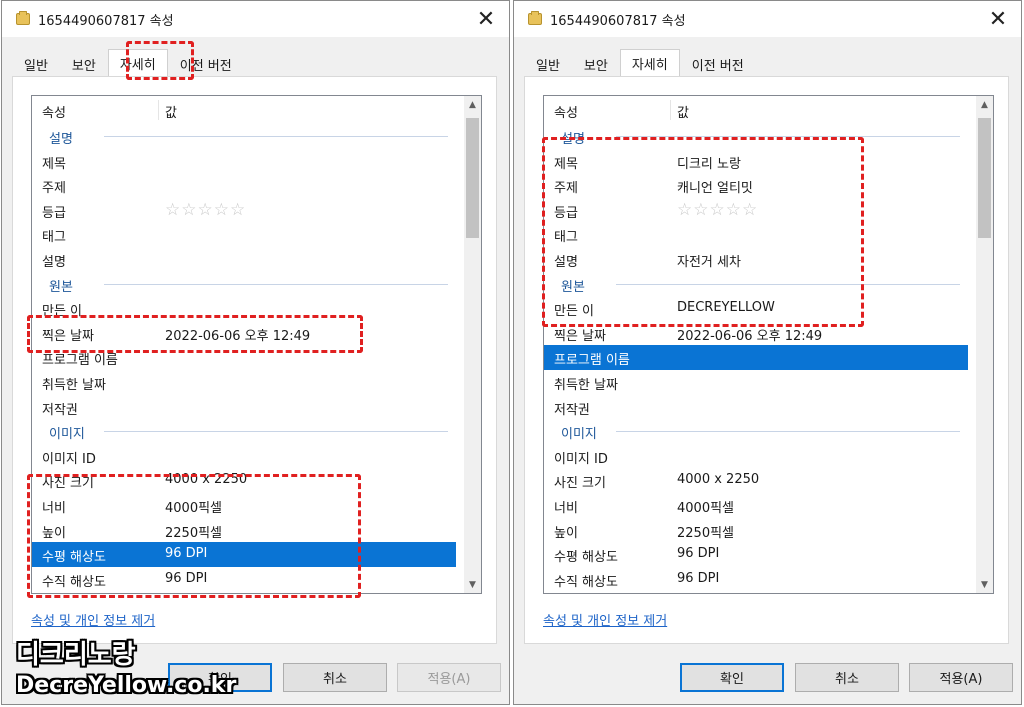 This screenshot has height=707, width=1024. Describe the element at coordinates (276, 136) in the screenshot. I see `group-divider` at that location.